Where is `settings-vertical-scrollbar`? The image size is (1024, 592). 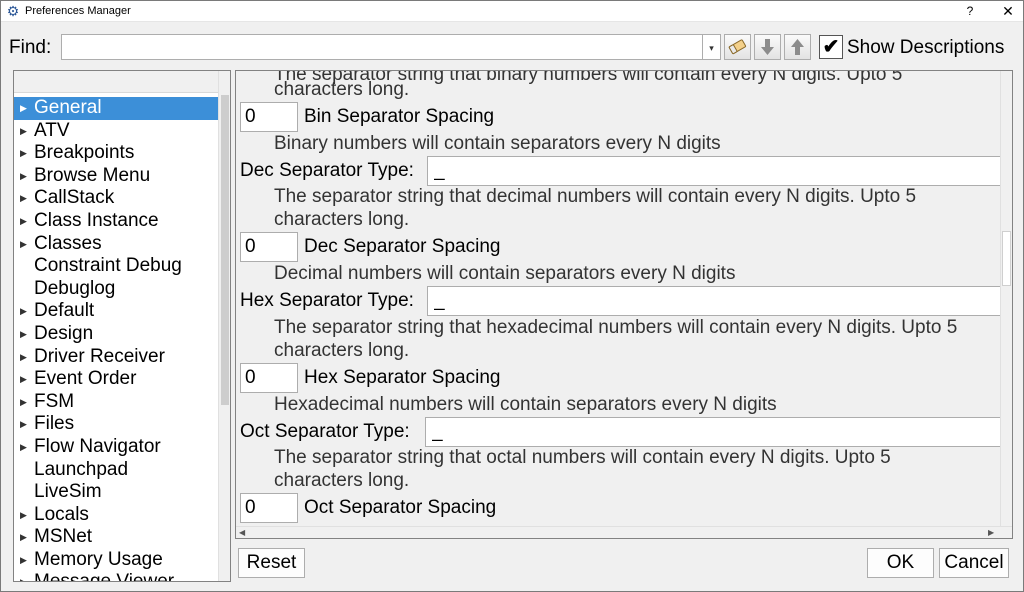 settings-vertical-scrollbar is located at coordinates (1006, 298).